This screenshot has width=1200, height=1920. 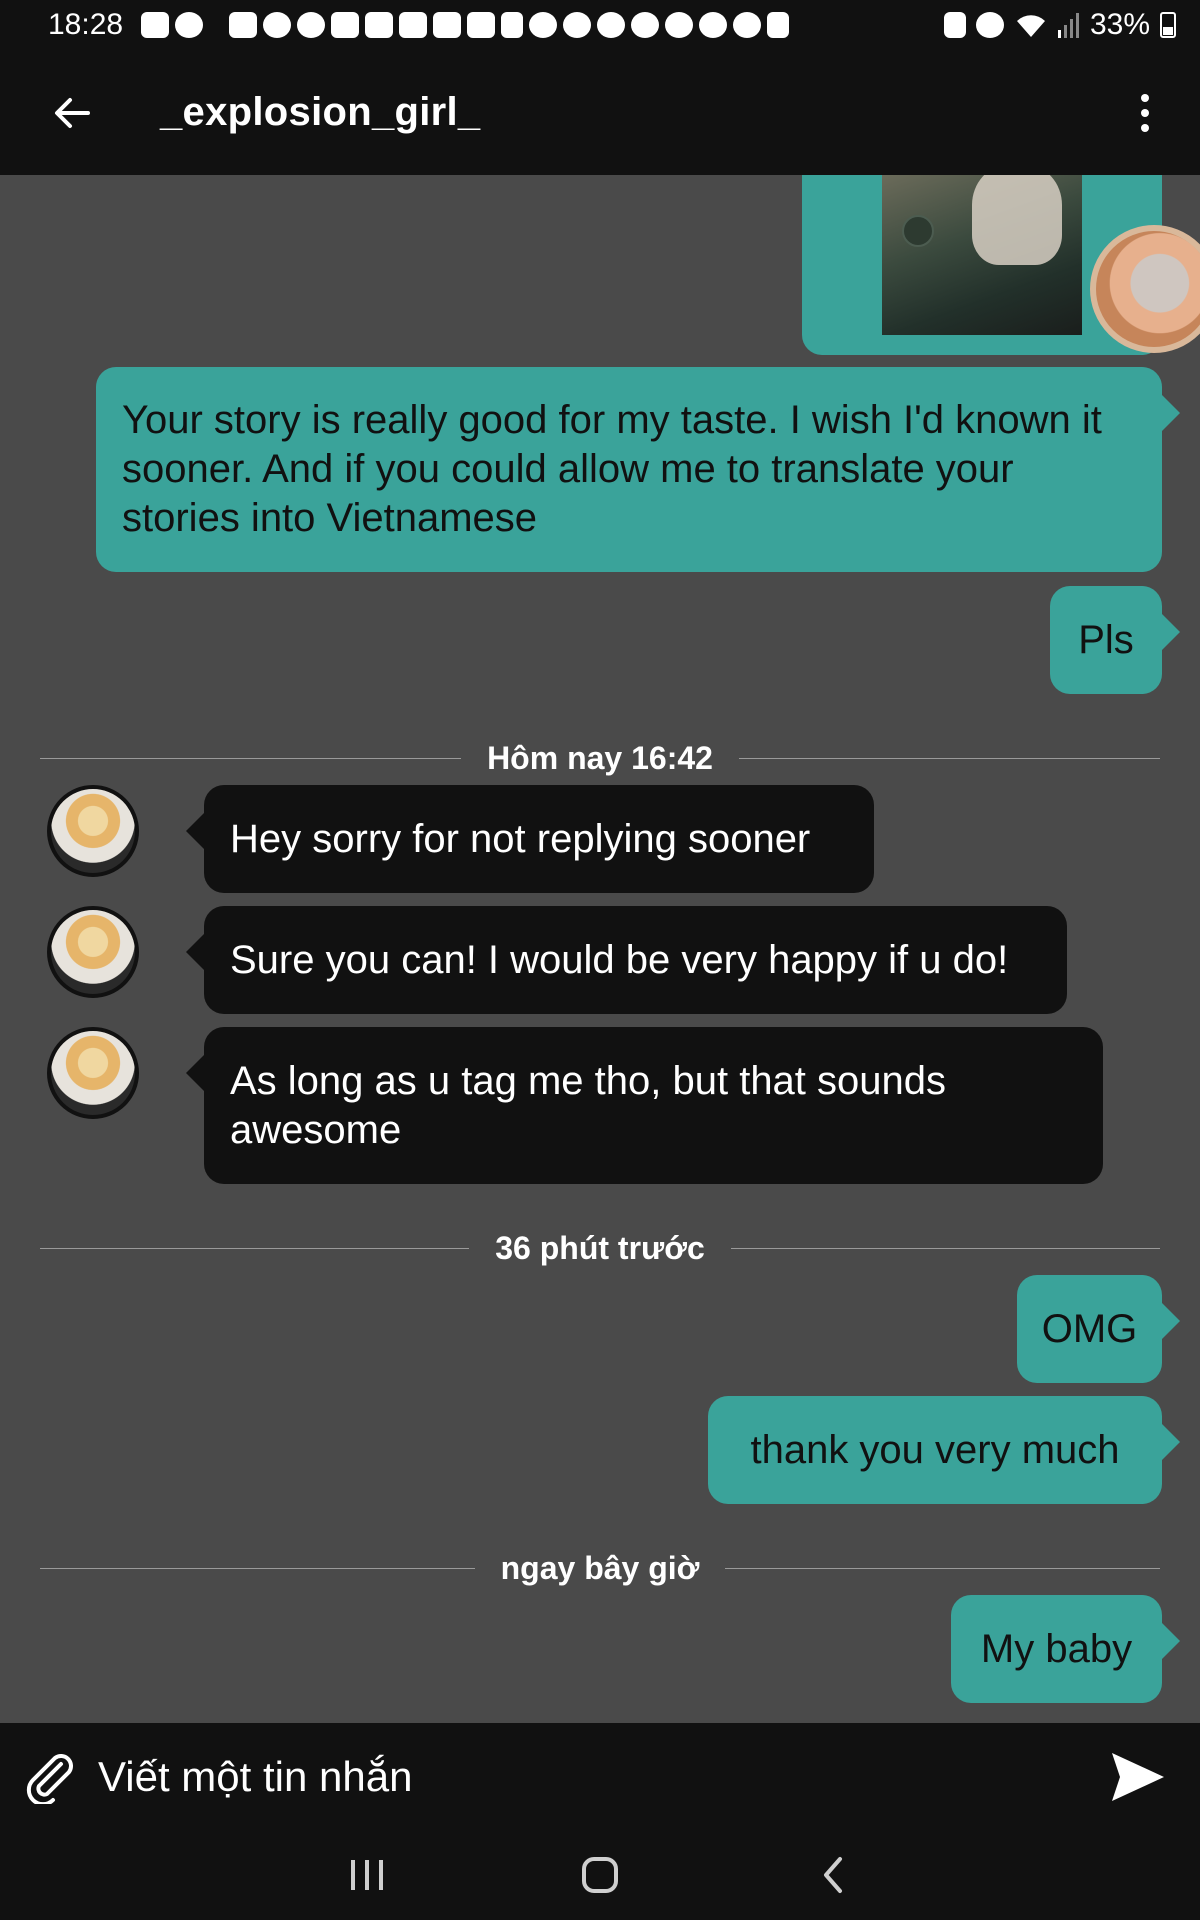 I want to click on notification-icons, so click(x=542, y=25).